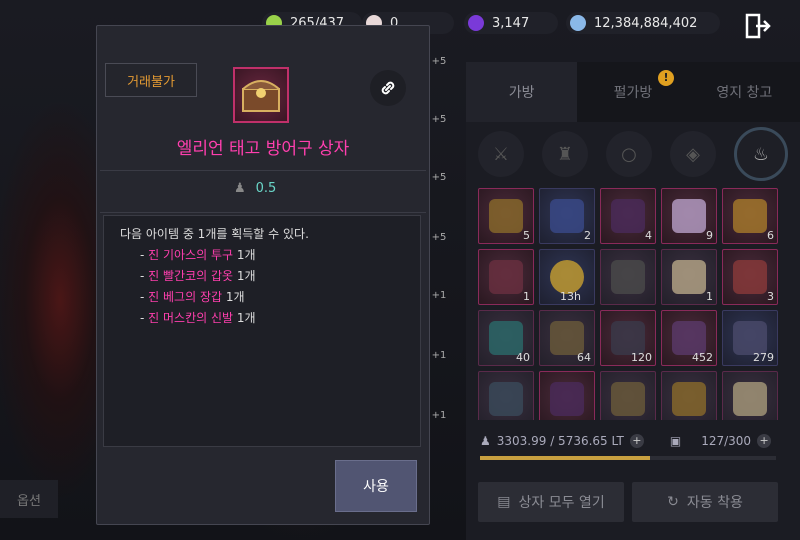 This screenshot has width=800, height=540. I want to click on category-filters: ⚔ ♜ ○ ◈ ♨, so click(633, 154).